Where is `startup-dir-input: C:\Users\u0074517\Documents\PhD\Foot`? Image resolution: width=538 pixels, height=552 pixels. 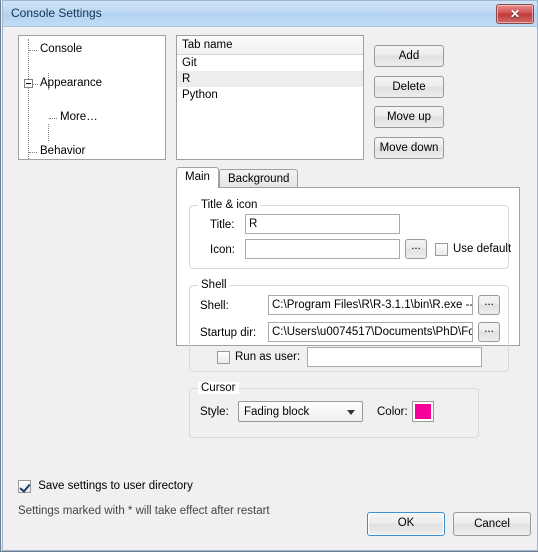 startup-dir-input: C:\Users\u0074517\Documents\PhD\Foot is located at coordinates (370, 332).